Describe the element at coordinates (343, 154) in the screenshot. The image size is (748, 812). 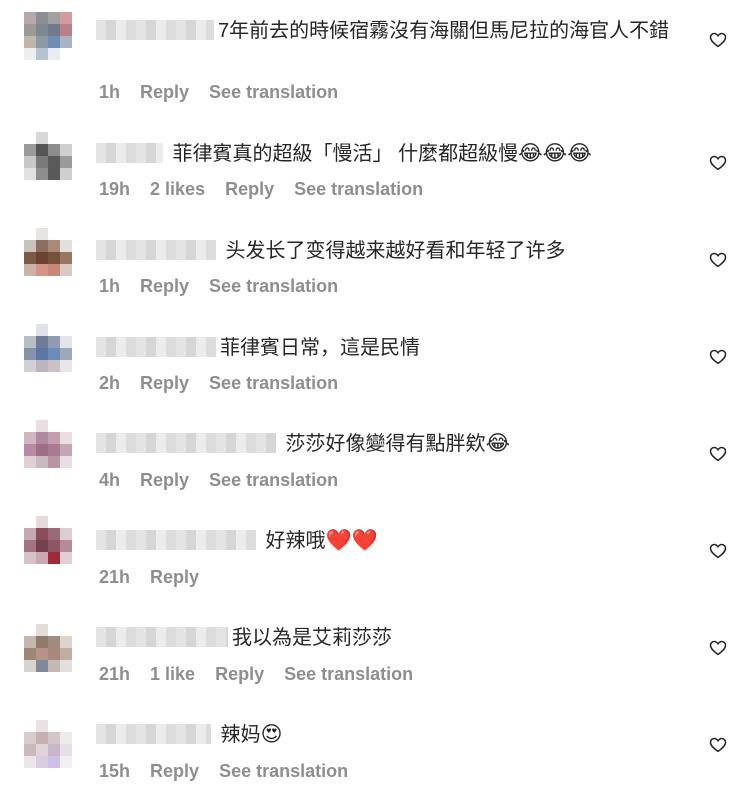
I see `comment-text: 菲律賓真的超級「慢活」 什麼都超級慢` at that location.